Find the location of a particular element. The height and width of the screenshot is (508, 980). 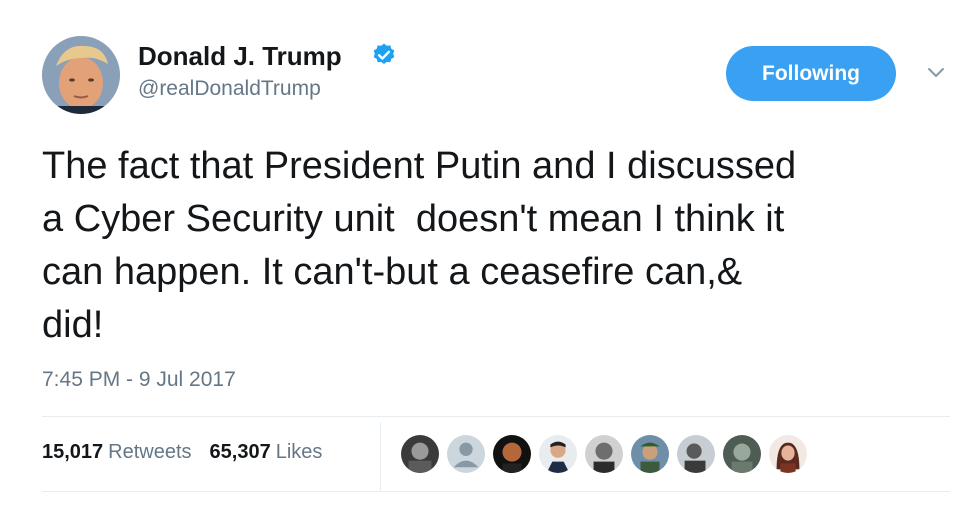

author-handle: @realDonaldTrump is located at coordinates (229, 89).